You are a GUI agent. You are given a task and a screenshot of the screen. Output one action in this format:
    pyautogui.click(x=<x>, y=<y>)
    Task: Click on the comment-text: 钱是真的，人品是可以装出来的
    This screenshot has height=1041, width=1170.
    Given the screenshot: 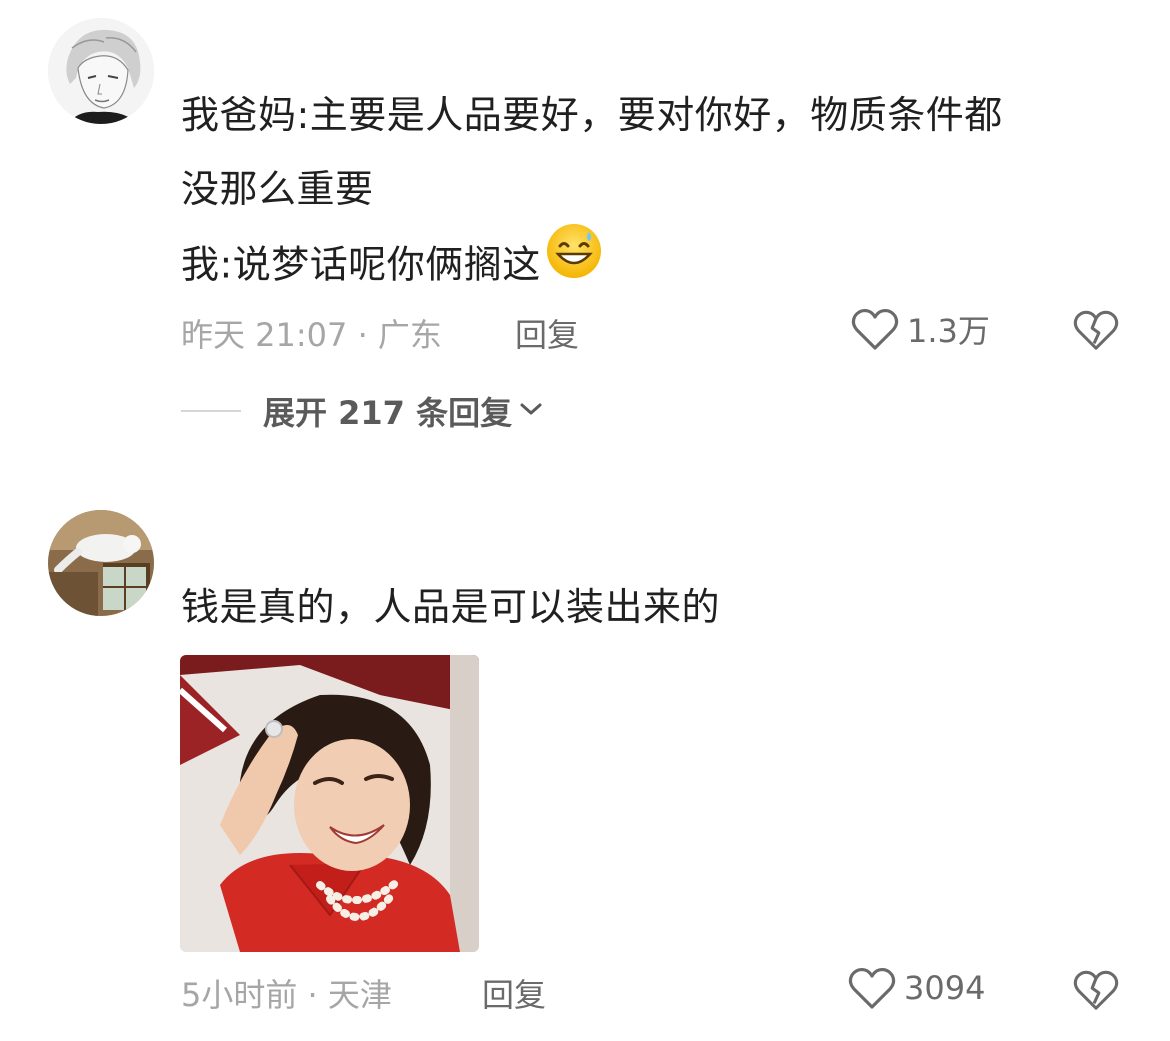 What is the action you would take?
    pyautogui.click(x=656, y=607)
    